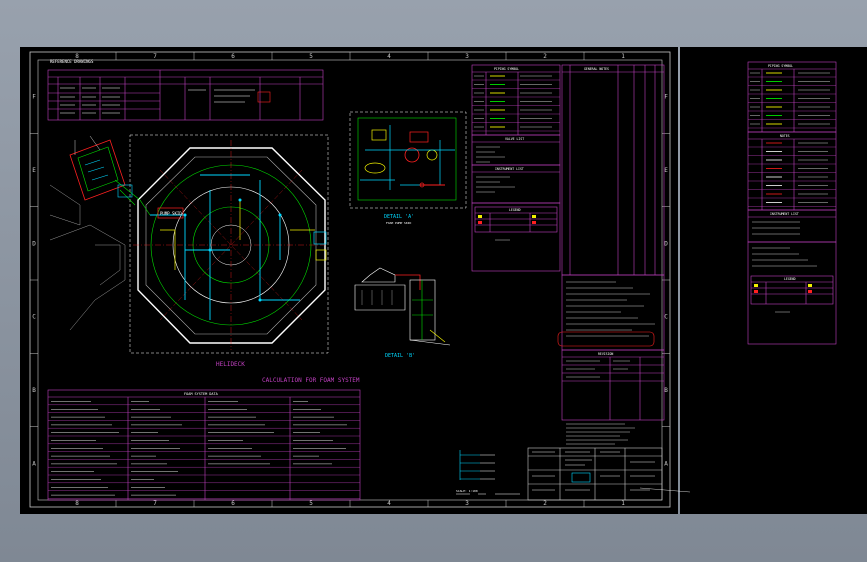 Image resolution: width=867 pixels, height=562 pixels. What do you see at coordinates (785, 136) in the screenshot?
I see `side-notes-title: NOTES` at bounding box center [785, 136].